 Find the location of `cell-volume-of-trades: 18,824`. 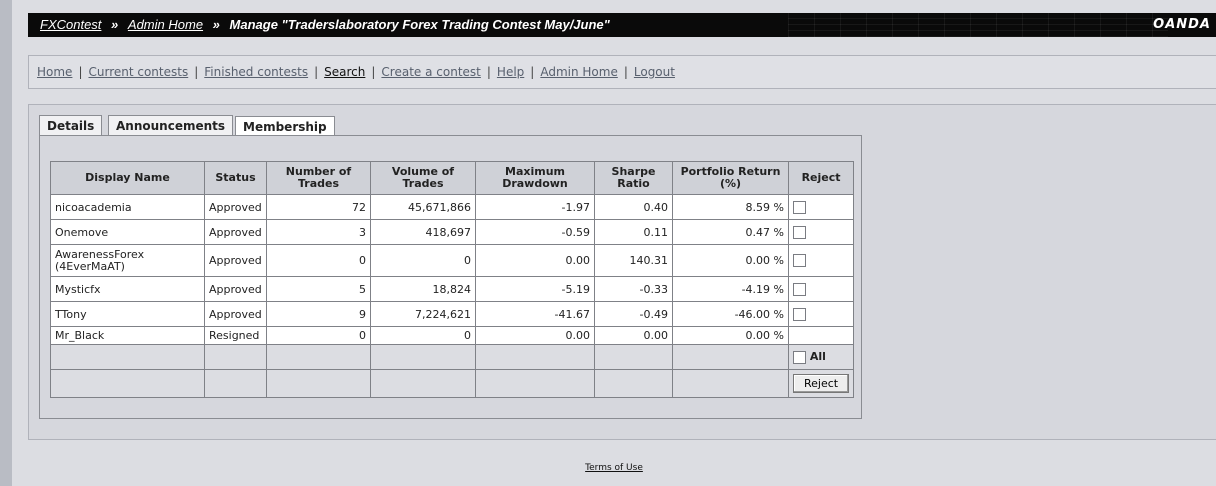

cell-volume-of-trades: 18,824 is located at coordinates (423, 289).